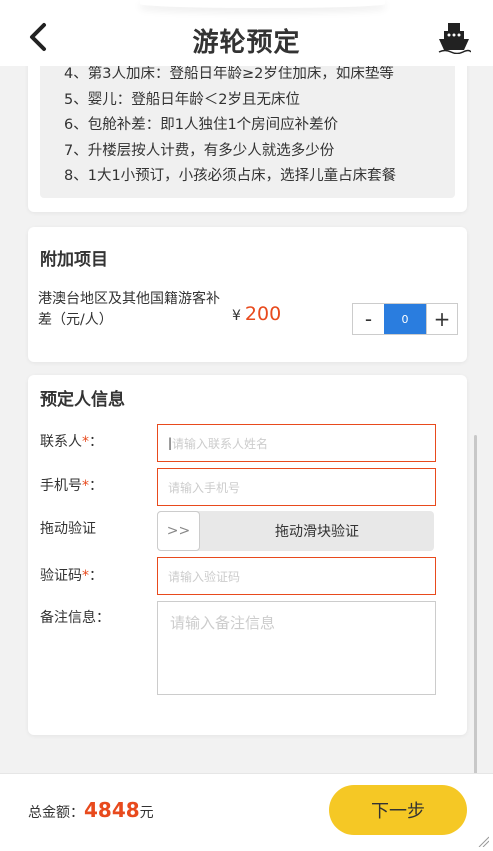 The width and height of the screenshot is (493, 851). I want to click on addon-title: 附加项目, so click(74, 260).